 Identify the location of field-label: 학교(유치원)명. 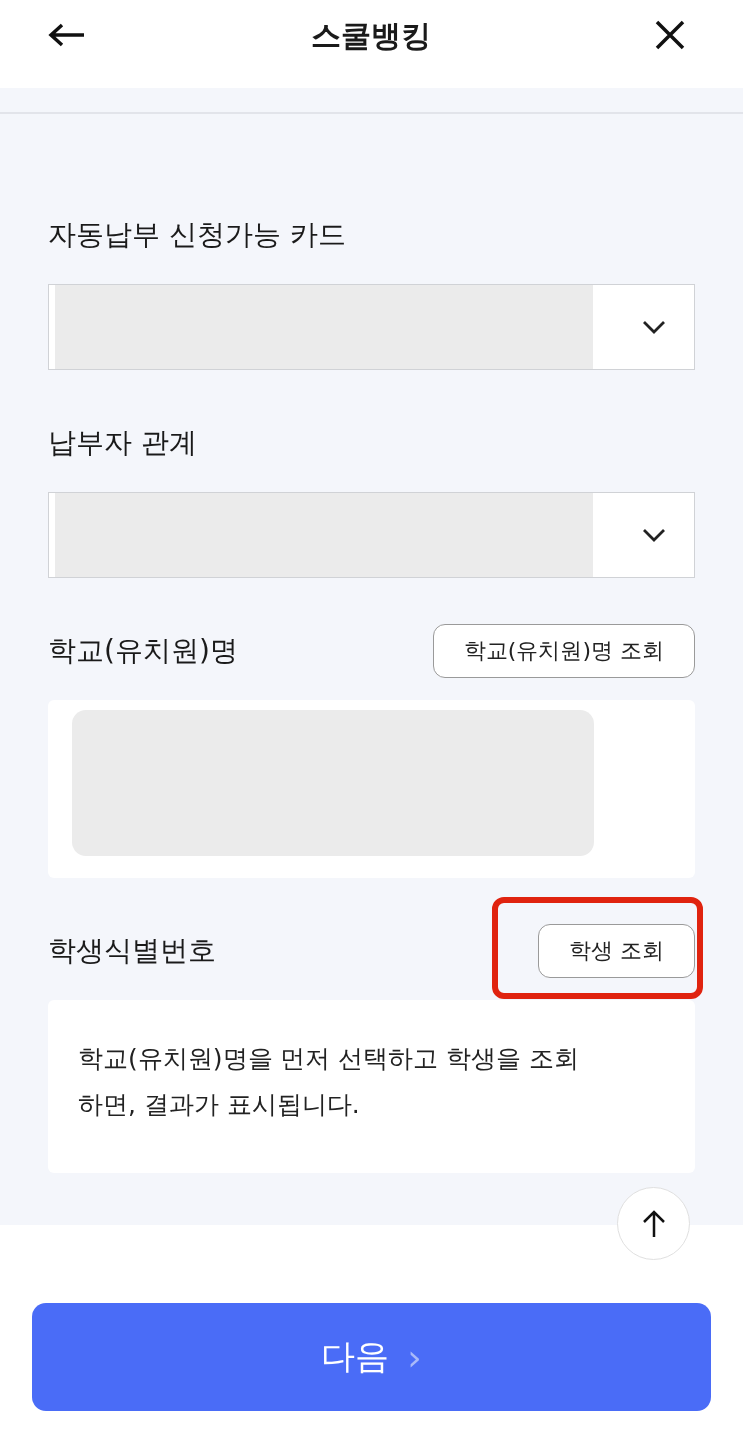
(143, 651).